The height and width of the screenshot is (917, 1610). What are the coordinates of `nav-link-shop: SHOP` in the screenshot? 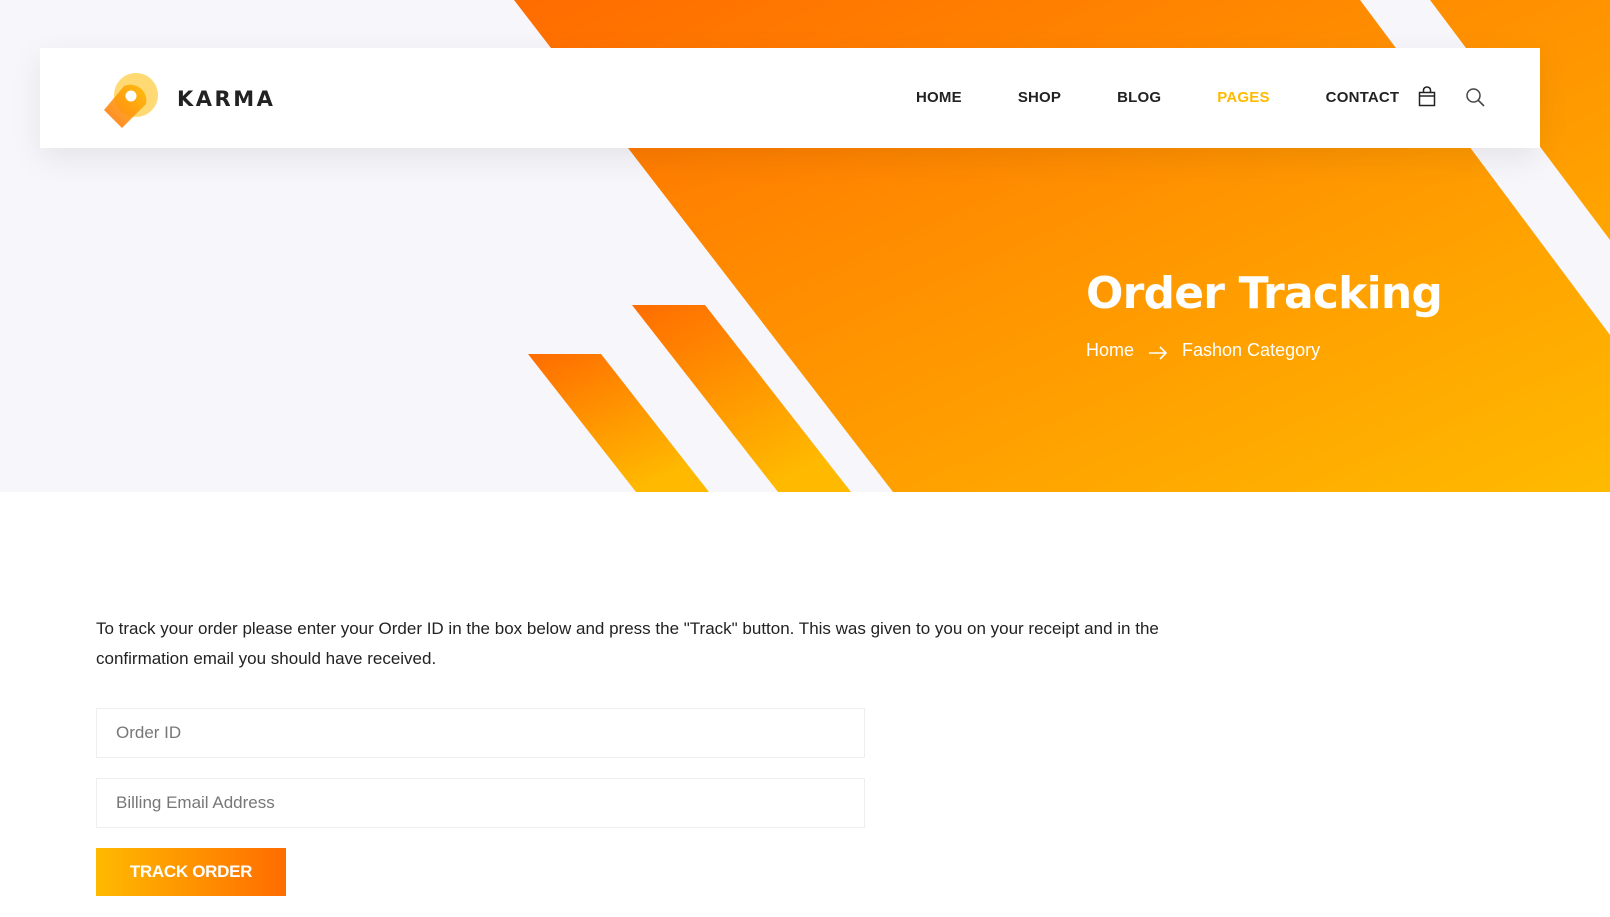 It's located at (1039, 97).